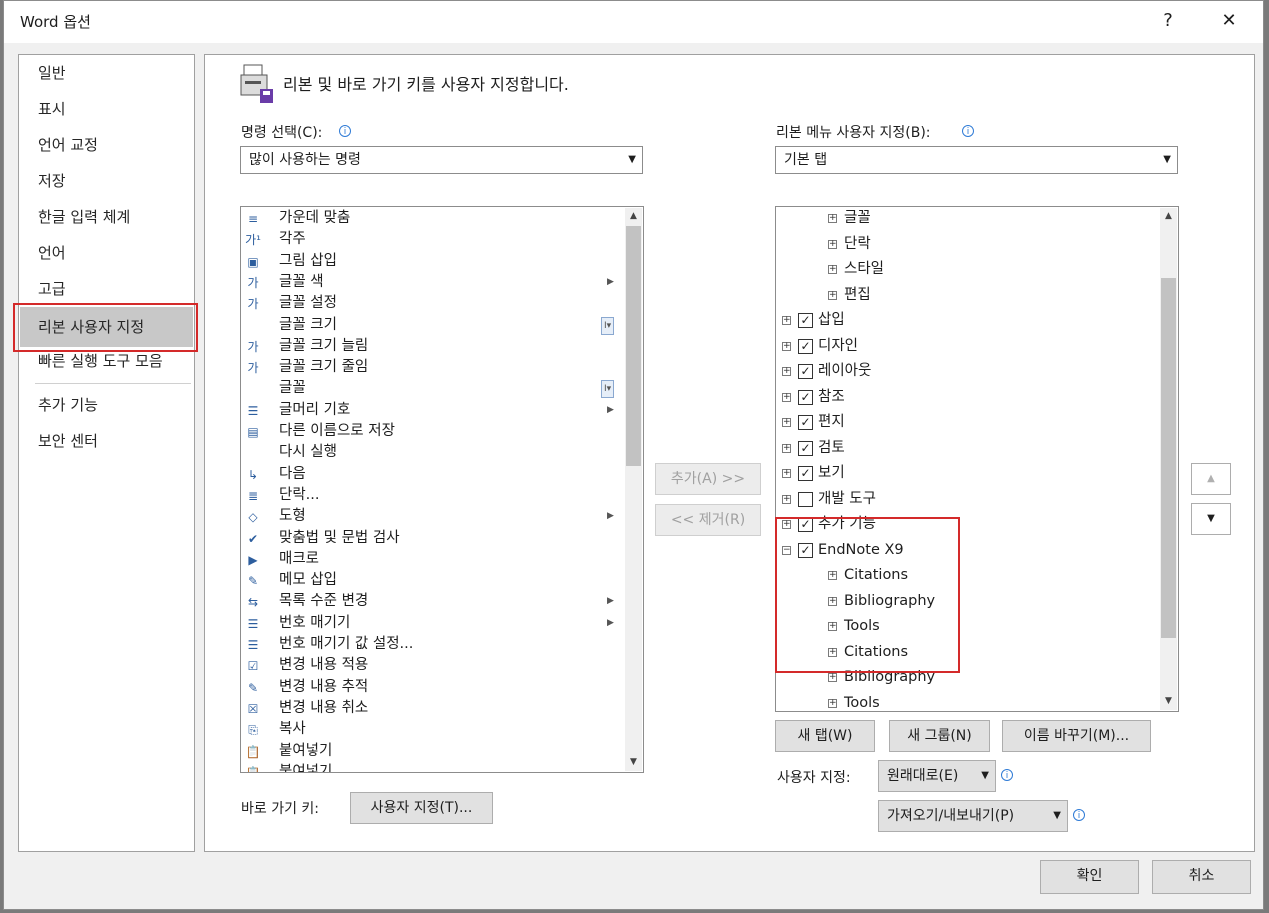 This screenshot has width=1269, height=913. What do you see at coordinates (433, 708) in the screenshot?
I see `list-item: ☒ 변경 내용 취소` at bounding box center [433, 708].